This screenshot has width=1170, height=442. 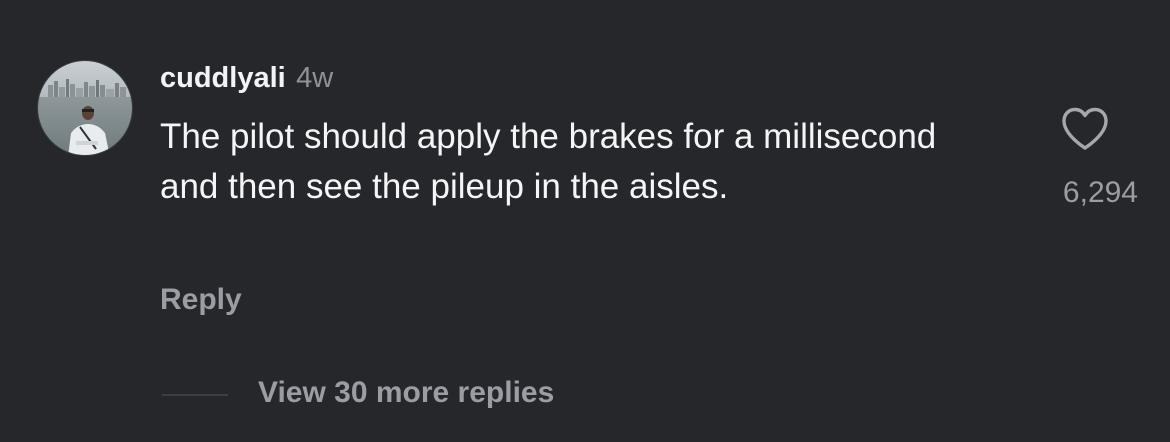 What do you see at coordinates (1085, 158) in the screenshot?
I see `like-area: 6,294` at bounding box center [1085, 158].